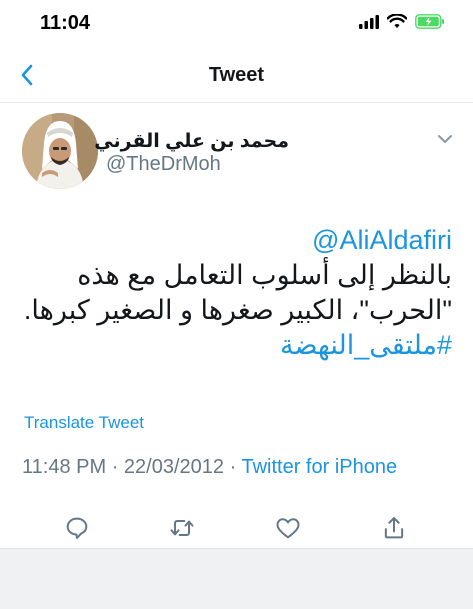  What do you see at coordinates (174, 467) in the screenshot?
I see `tweet-date: 22/03/2012` at bounding box center [174, 467].